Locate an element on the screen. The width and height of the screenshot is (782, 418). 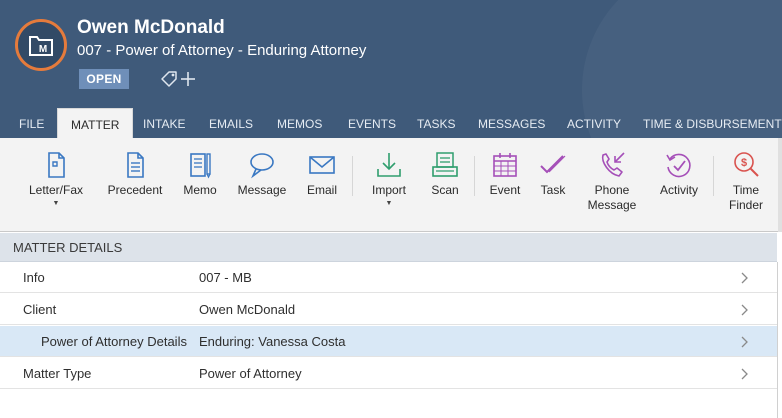
activity-icon is located at coordinates (678, 165).